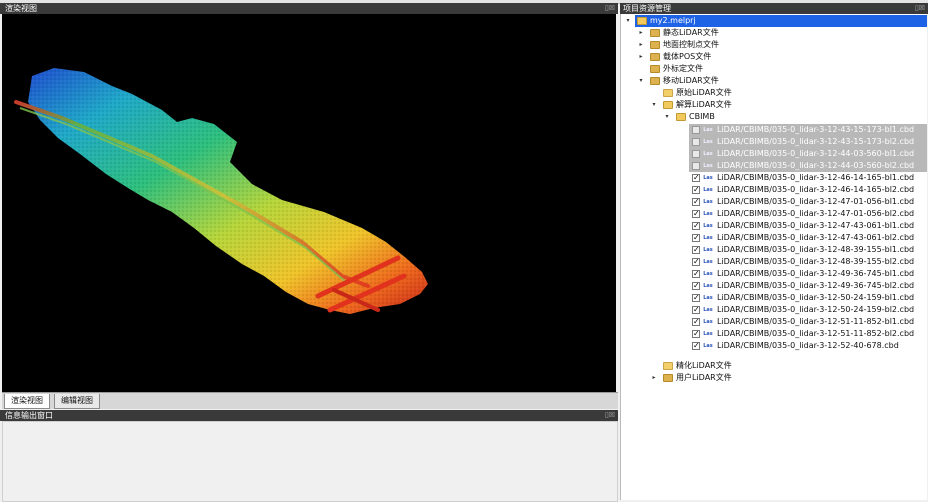  I want to click on tree-node-refined-lidar: 精化LiDAR文件, so click(774, 366).